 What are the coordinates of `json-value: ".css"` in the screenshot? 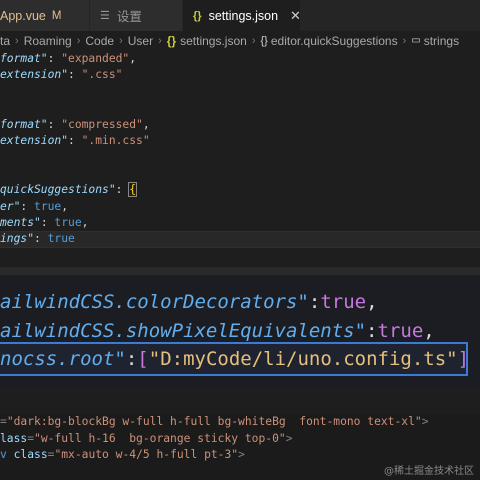 It's located at (102, 75).